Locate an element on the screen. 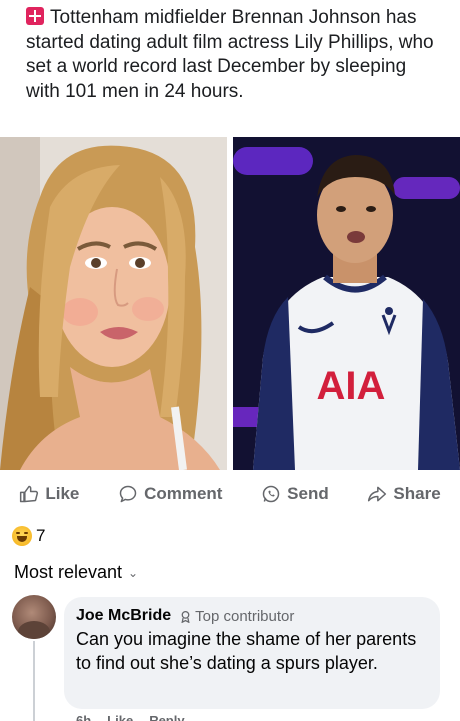 The image size is (460, 721). whatsapp-icon is located at coordinates (271, 494).